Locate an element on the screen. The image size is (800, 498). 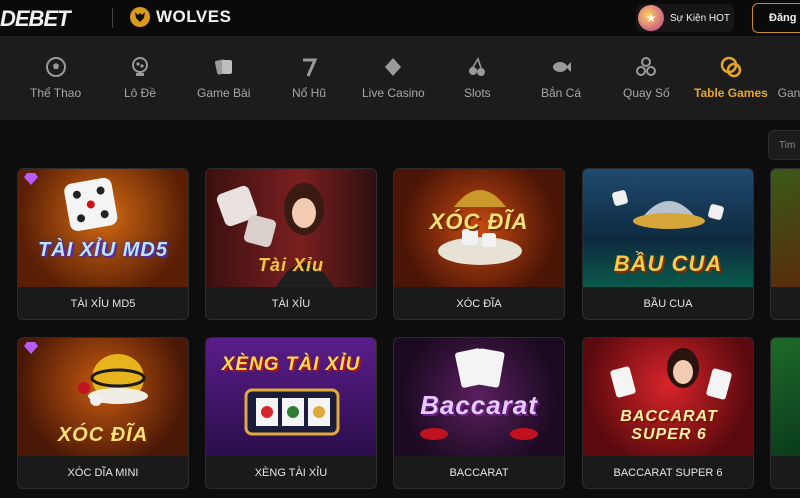
game-thumbnail: BACCARAT SUPER 6 is located at coordinates (668, 397).